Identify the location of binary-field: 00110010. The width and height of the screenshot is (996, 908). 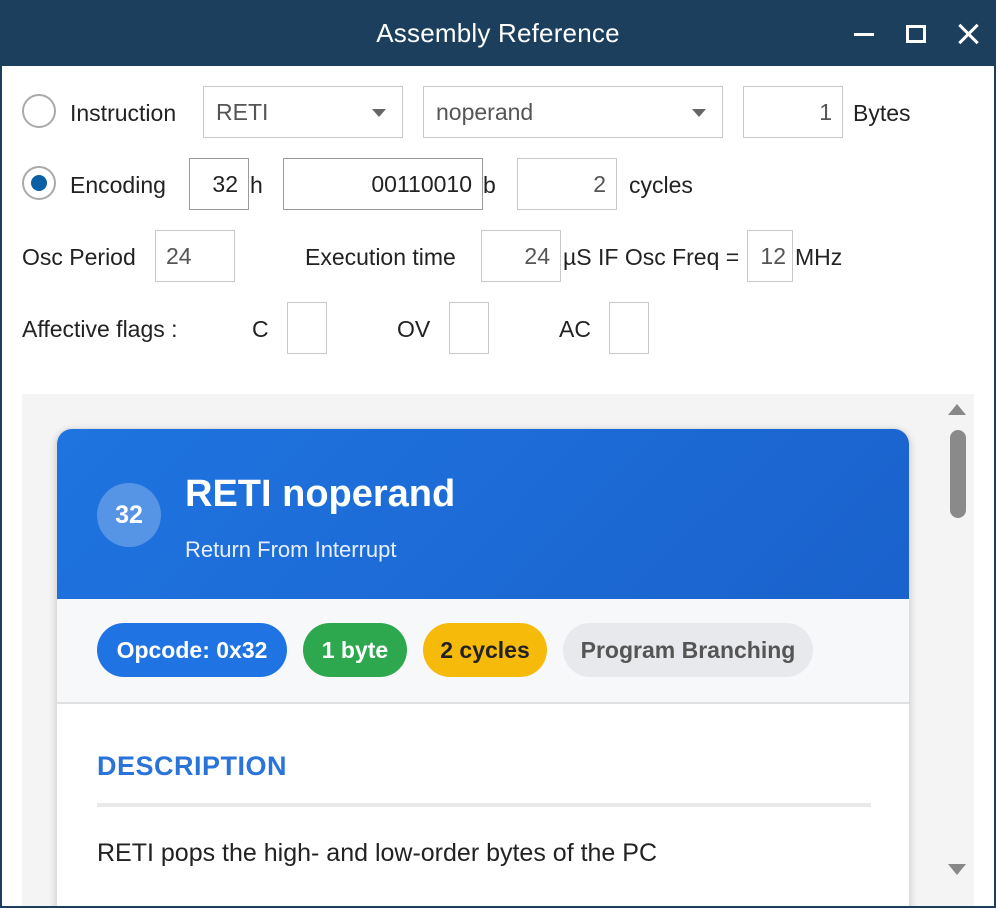
(383, 184).